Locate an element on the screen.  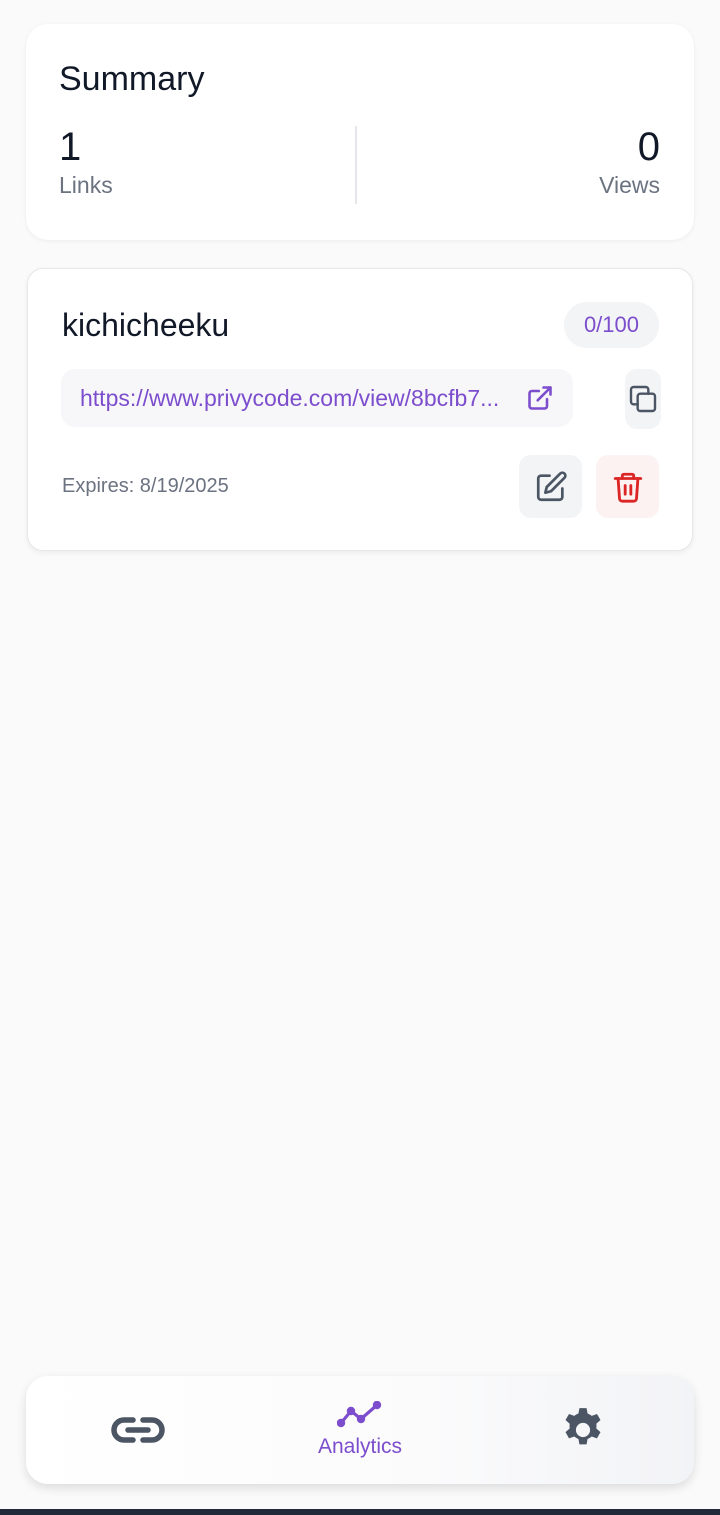
nav-analytics-tab: Analytics is located at coordinates (360, 1430).